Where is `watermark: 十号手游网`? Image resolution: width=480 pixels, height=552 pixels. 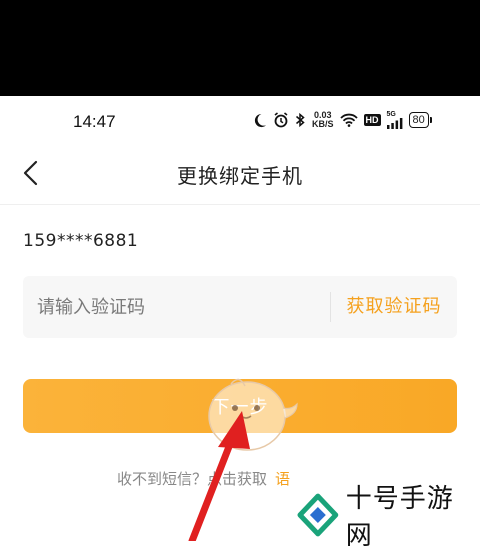
watermark: 十号手游网 is located at coordinates (388, 517).